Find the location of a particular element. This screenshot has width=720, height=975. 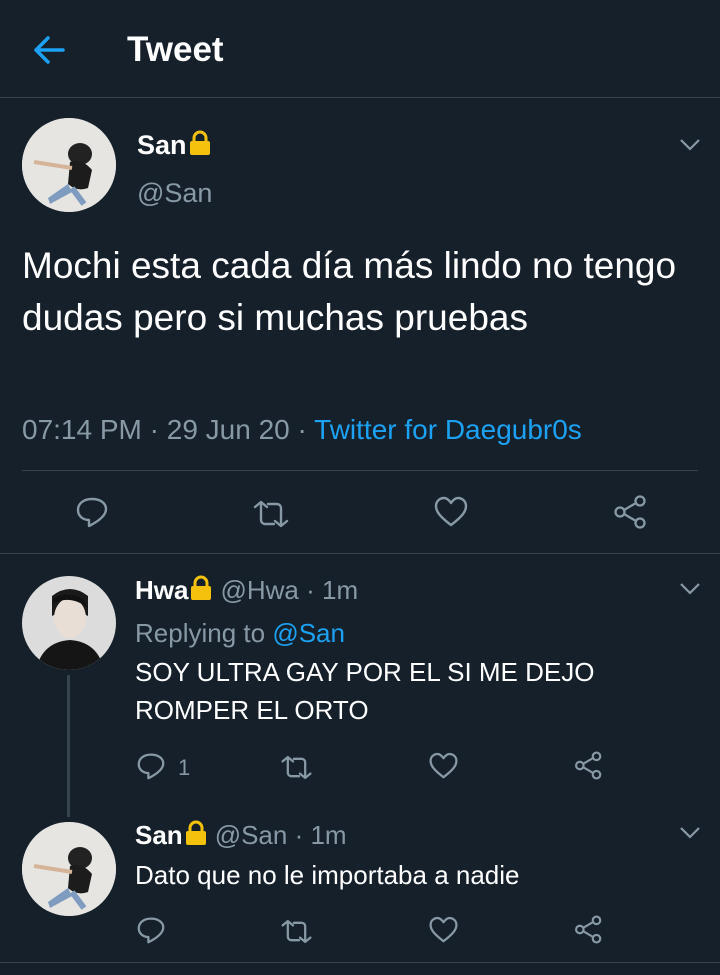

reply-text-line: Dato que no le importaba a nadie is located at coordinates (327, 875).